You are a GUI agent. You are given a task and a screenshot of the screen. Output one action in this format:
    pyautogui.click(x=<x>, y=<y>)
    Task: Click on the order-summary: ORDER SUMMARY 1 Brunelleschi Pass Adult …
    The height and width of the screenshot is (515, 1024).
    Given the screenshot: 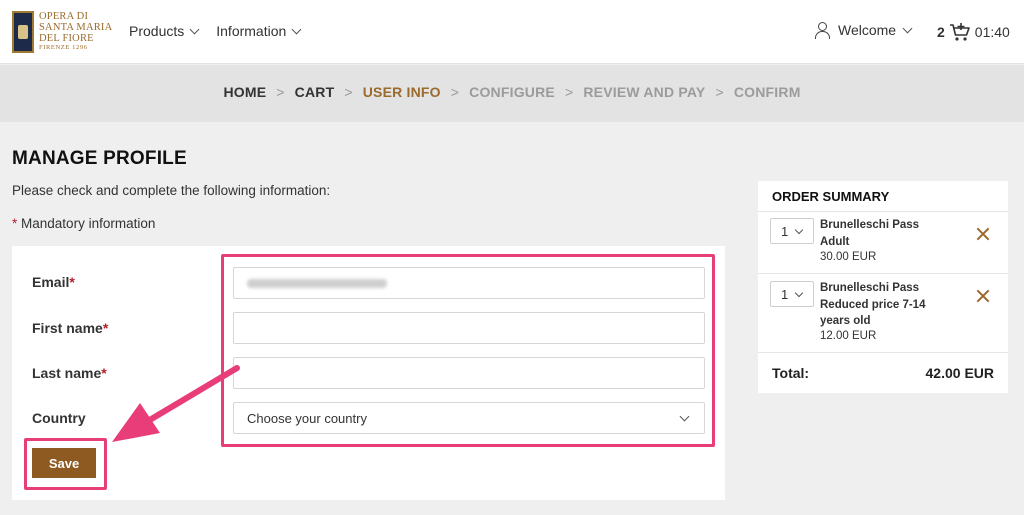 What is the action you would take?
    pyautogui.click(x=883, y=287)
    